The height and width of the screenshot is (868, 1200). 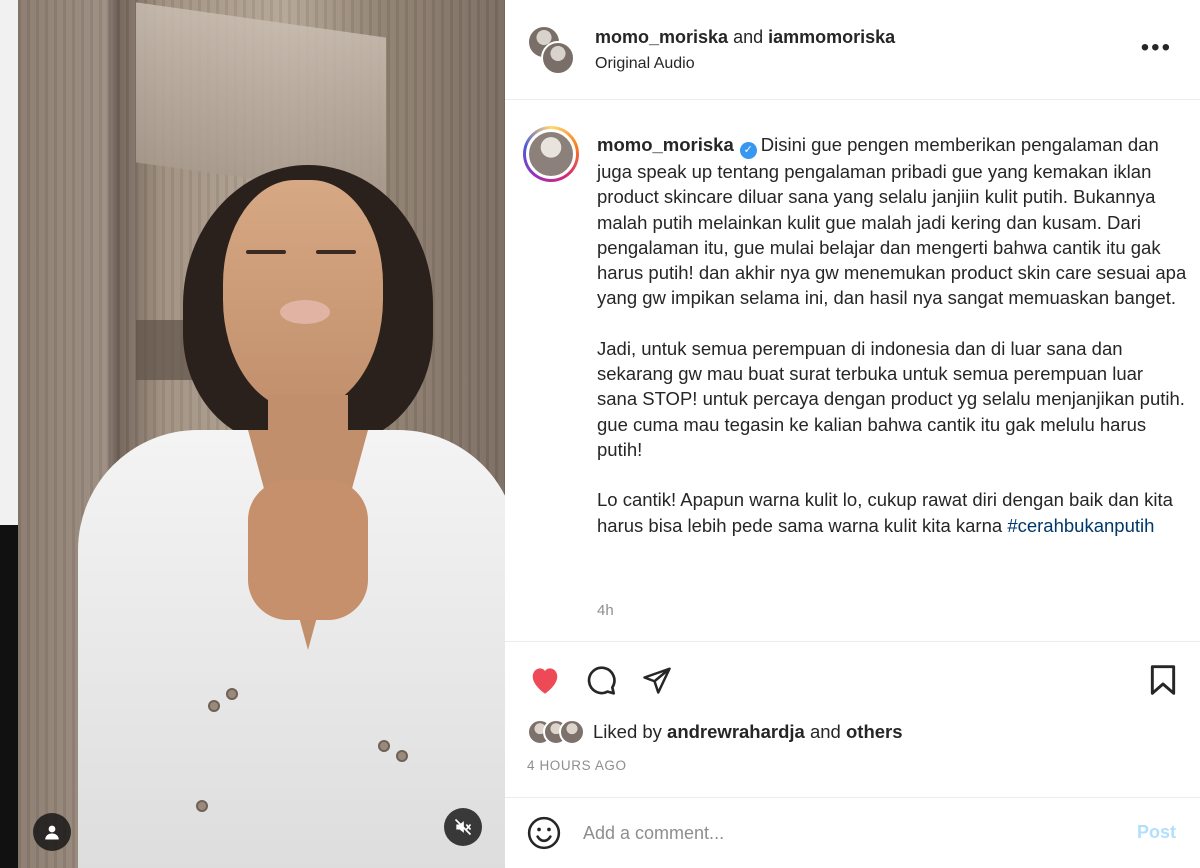 What do you see at coordinates (544, 833) in the screenshot?
I see `emoji-icon` at bounding box center [544, 833].